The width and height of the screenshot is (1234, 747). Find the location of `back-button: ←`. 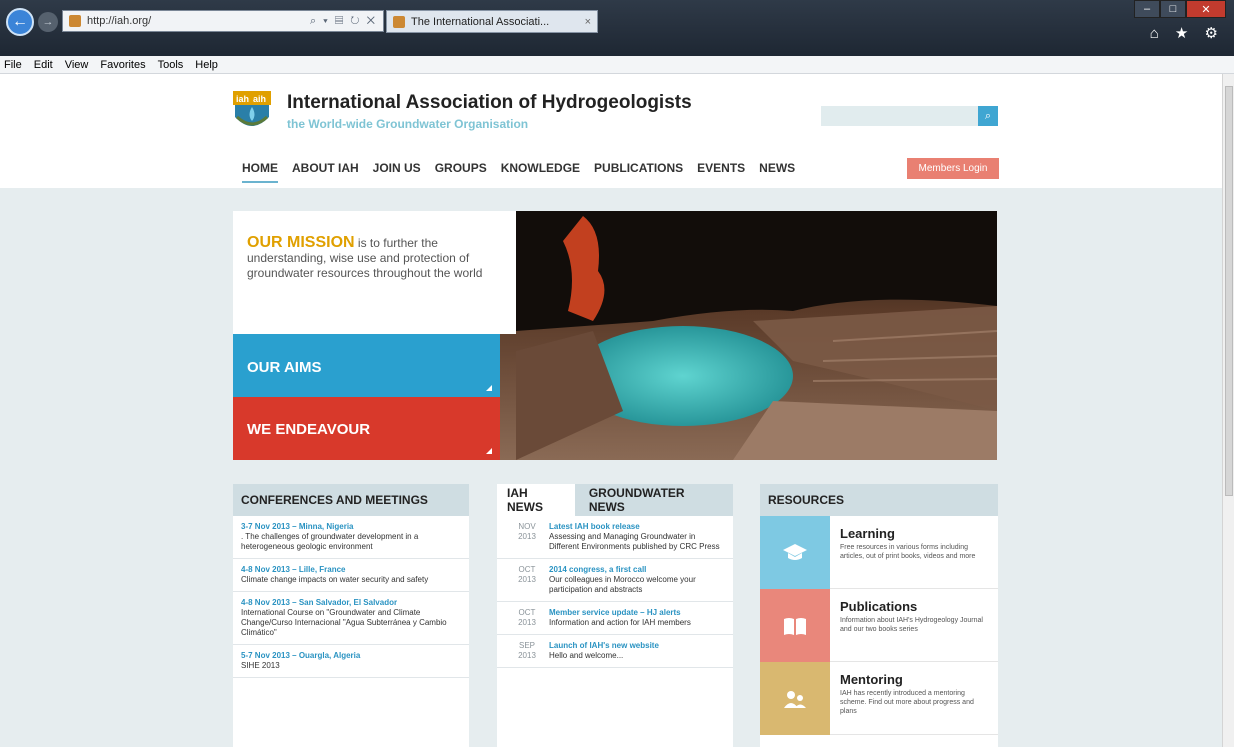

back-button: ← is located at coordinates (20, 22).